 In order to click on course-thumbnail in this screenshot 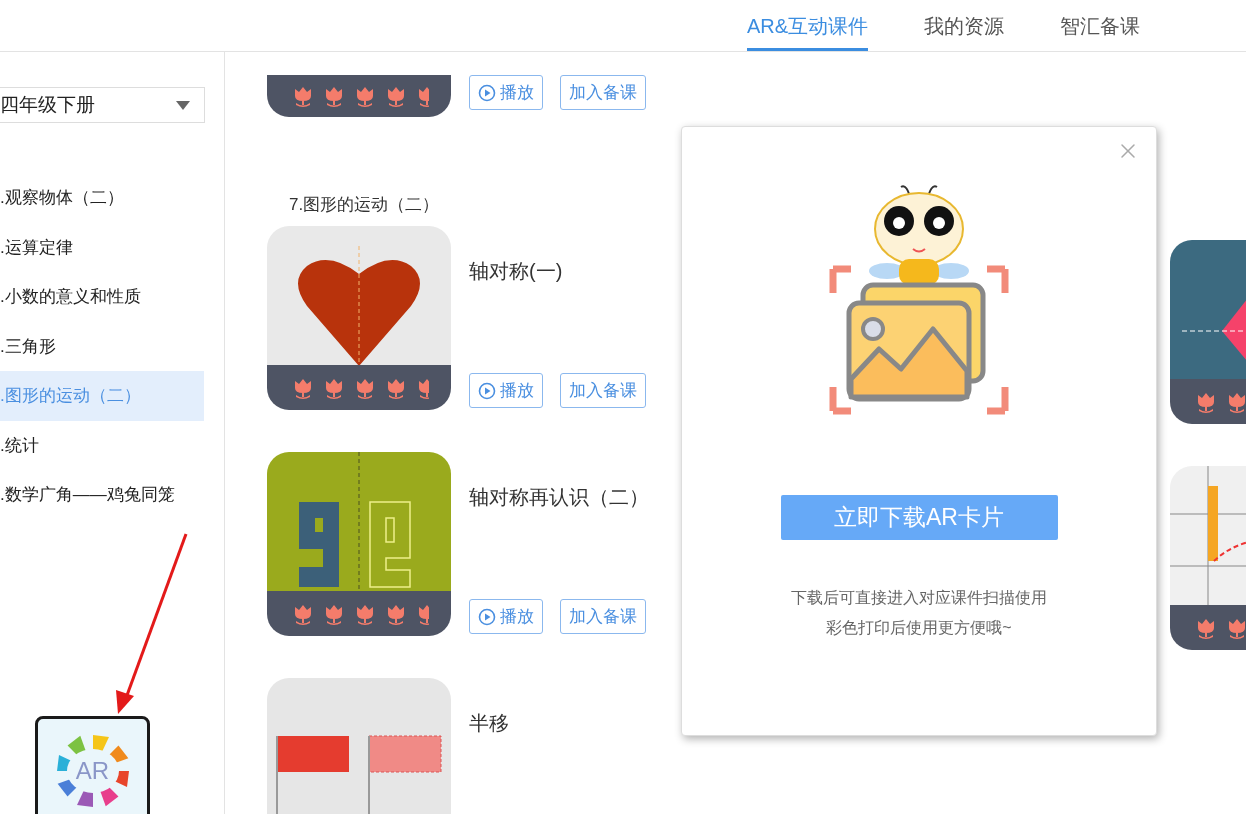, I will do `click(359, 96)`.